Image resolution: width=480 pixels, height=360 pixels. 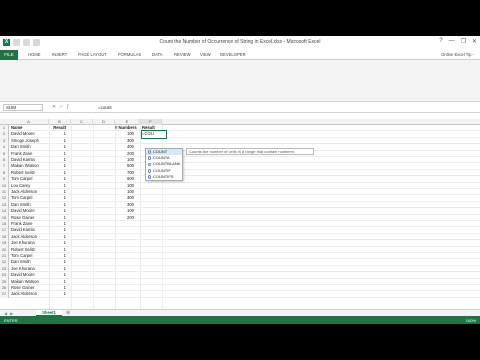 I want to click on table-row: 27 Jack Alderson 1, so click(x=240, y=294).